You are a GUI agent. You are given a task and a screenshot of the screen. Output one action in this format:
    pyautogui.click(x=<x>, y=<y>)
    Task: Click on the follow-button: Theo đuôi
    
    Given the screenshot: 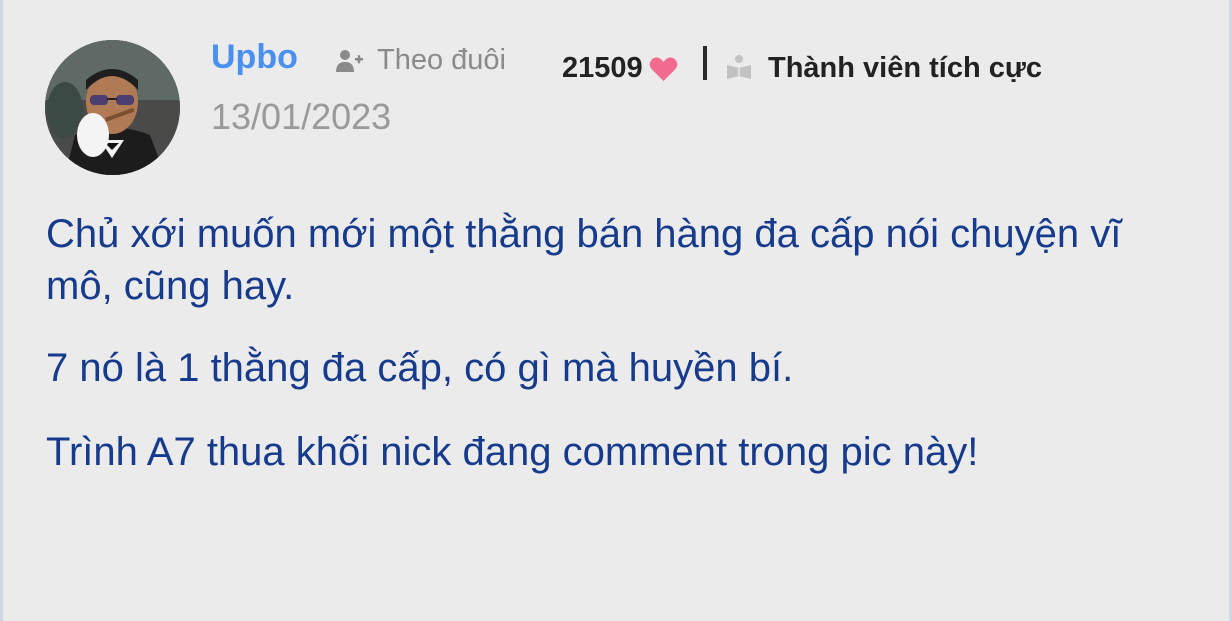 What is the action you would take?
    pyautogui.click(x=420, y=60)
    